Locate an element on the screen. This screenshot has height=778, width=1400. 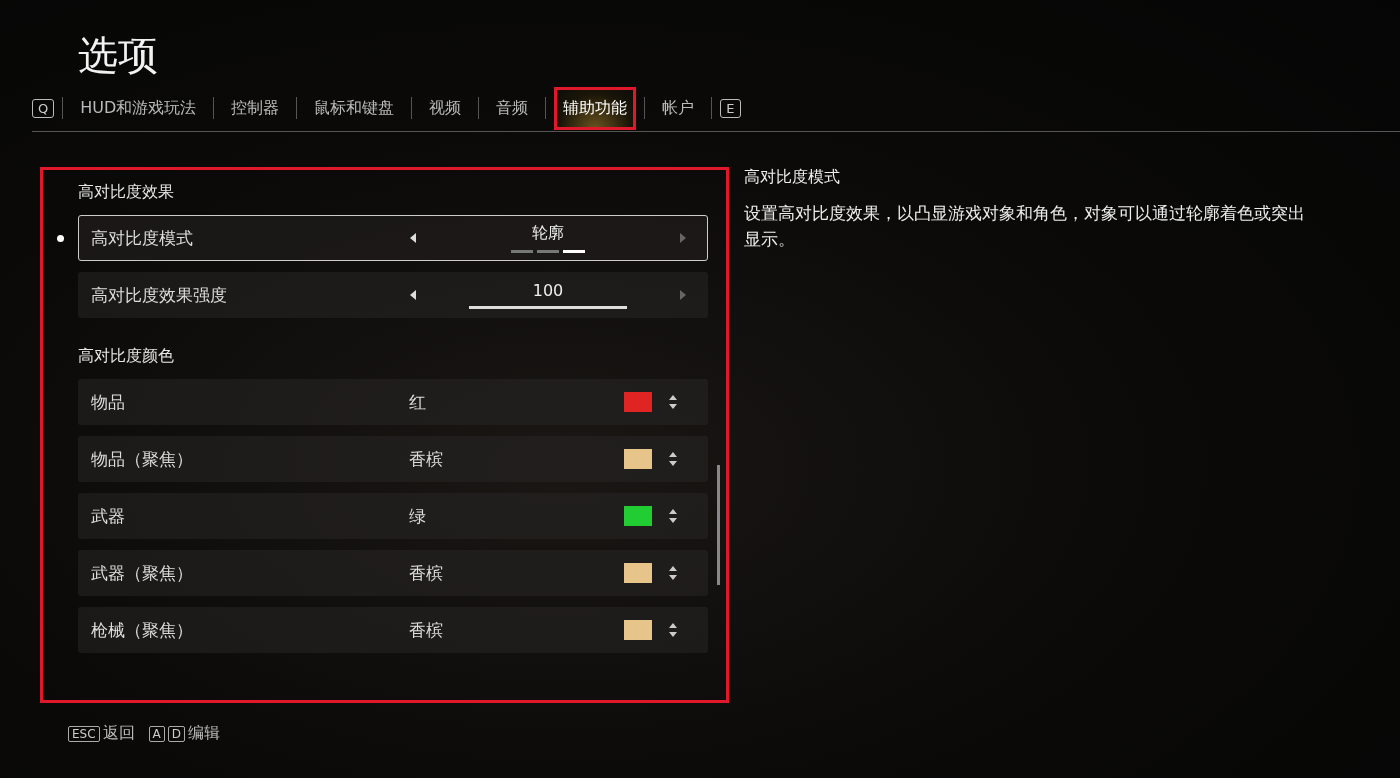
tab: 视频 is located at coordinates (445, 108).